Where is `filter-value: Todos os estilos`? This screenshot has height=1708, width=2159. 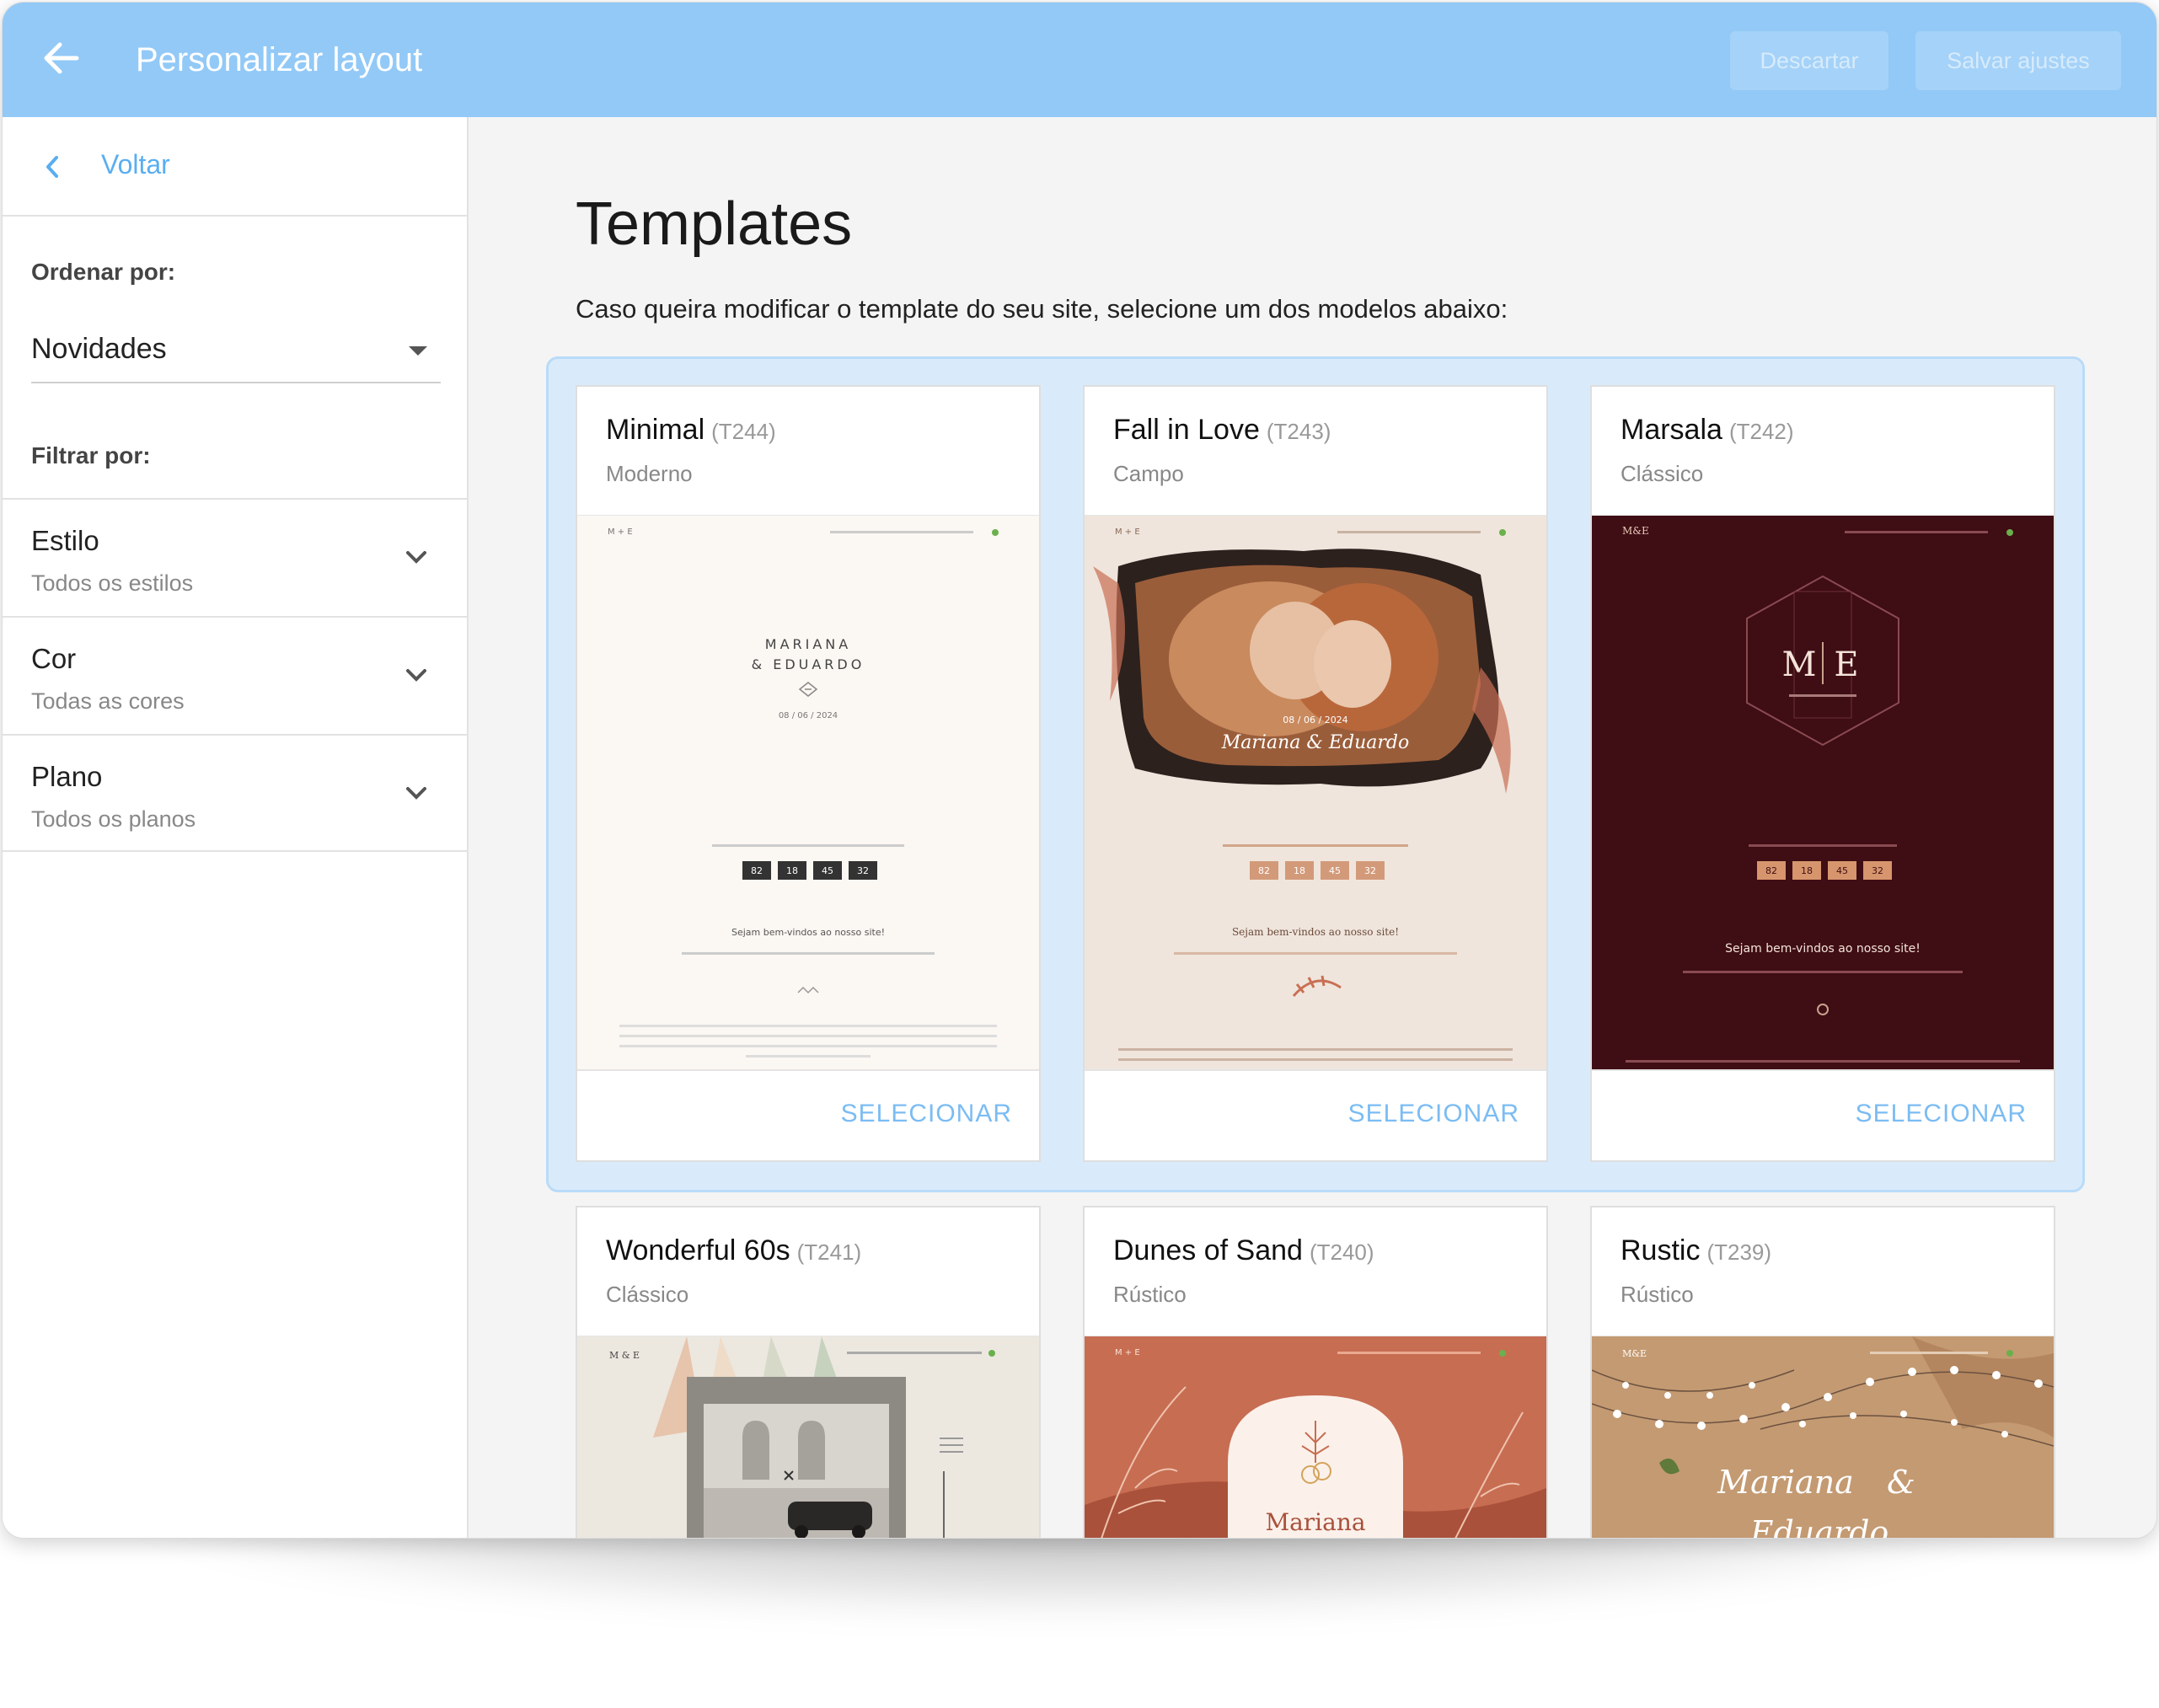 filter-value: Todos os estilos is located at coordinates (112, 583).